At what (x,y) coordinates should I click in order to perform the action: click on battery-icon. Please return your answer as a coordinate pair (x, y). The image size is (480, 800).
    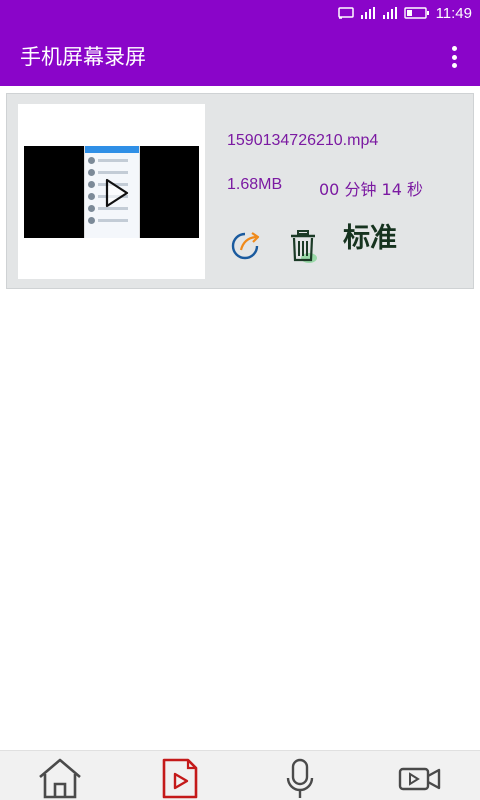
    Looking at the image, I should click on (416, 13).